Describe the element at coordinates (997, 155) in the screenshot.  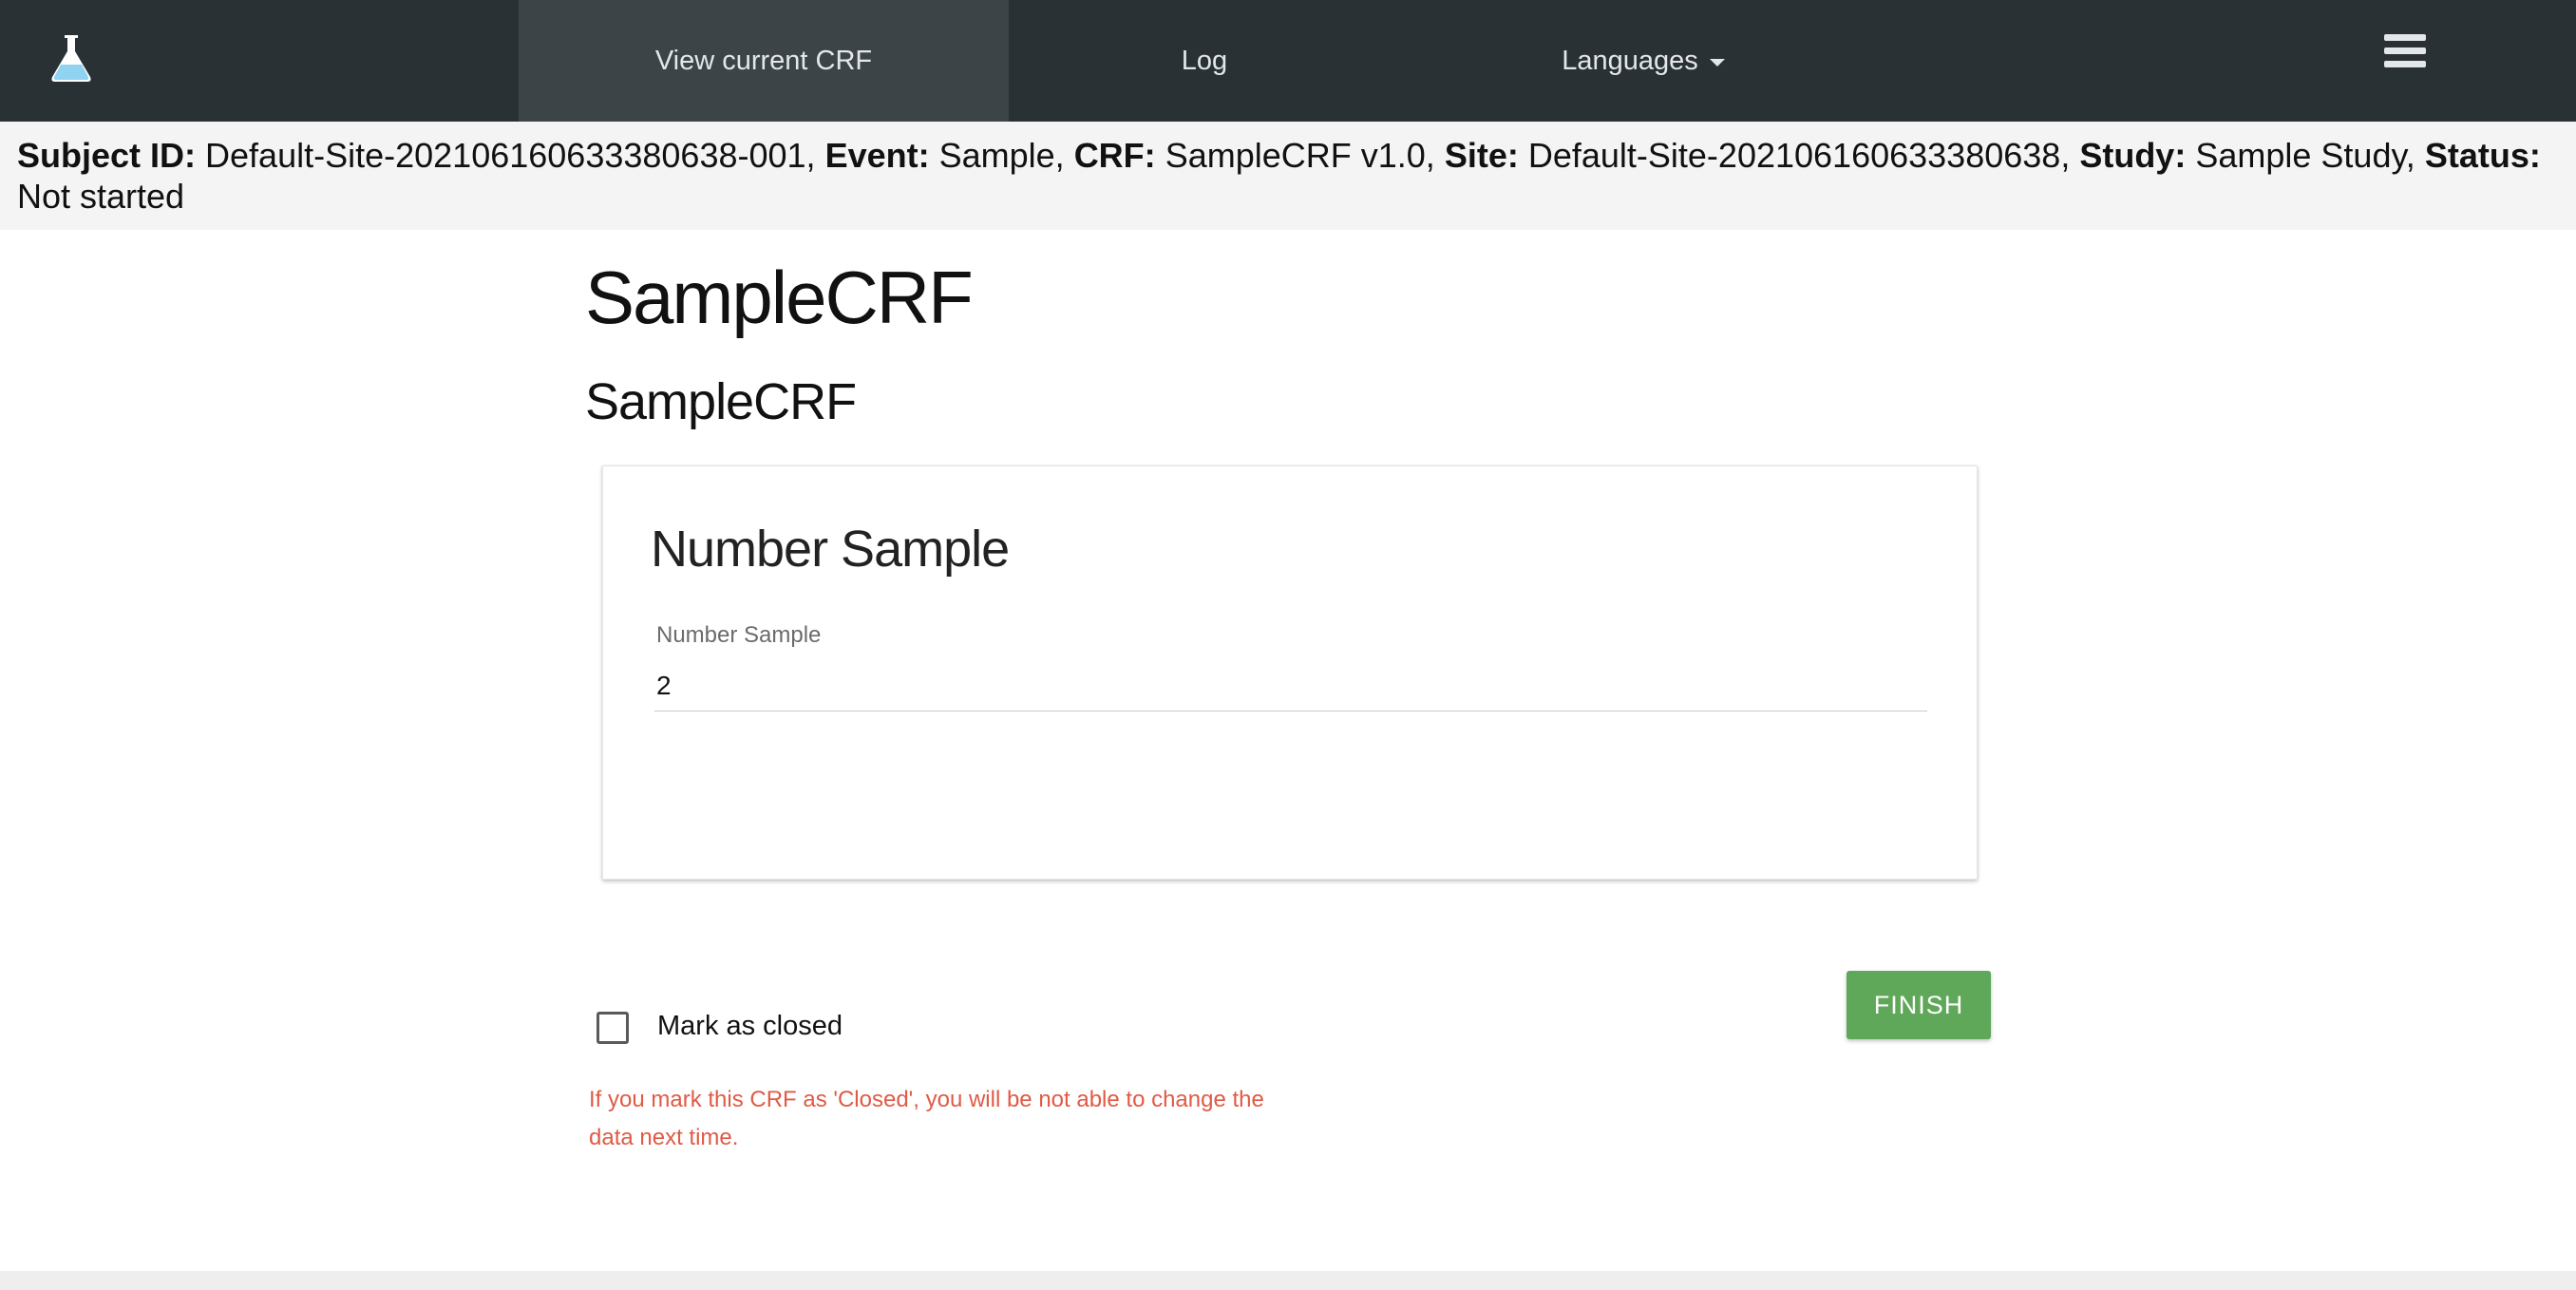
I see `event-value: Sample` at that location.